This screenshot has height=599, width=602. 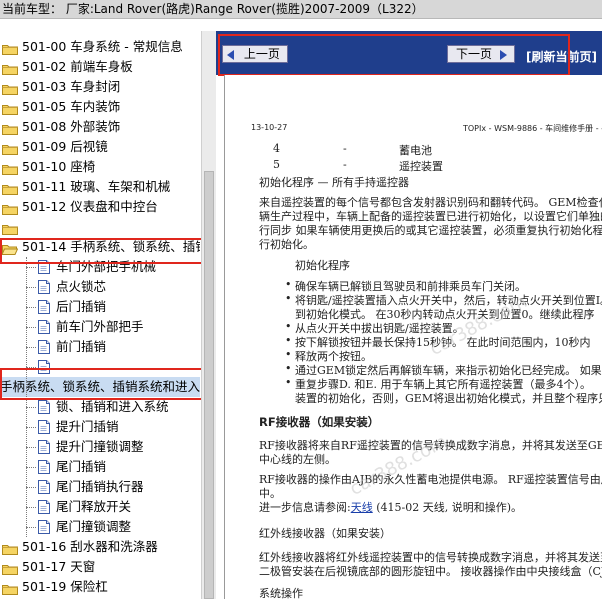 What do you see at coordinates (430, 571) in the screenshot?
I see `ir-para-line2: 二极管安装在后视镜底部的圆形旋钮中。 接收器操作由中央接线盒（CJB` at bounding box center [430, 571].